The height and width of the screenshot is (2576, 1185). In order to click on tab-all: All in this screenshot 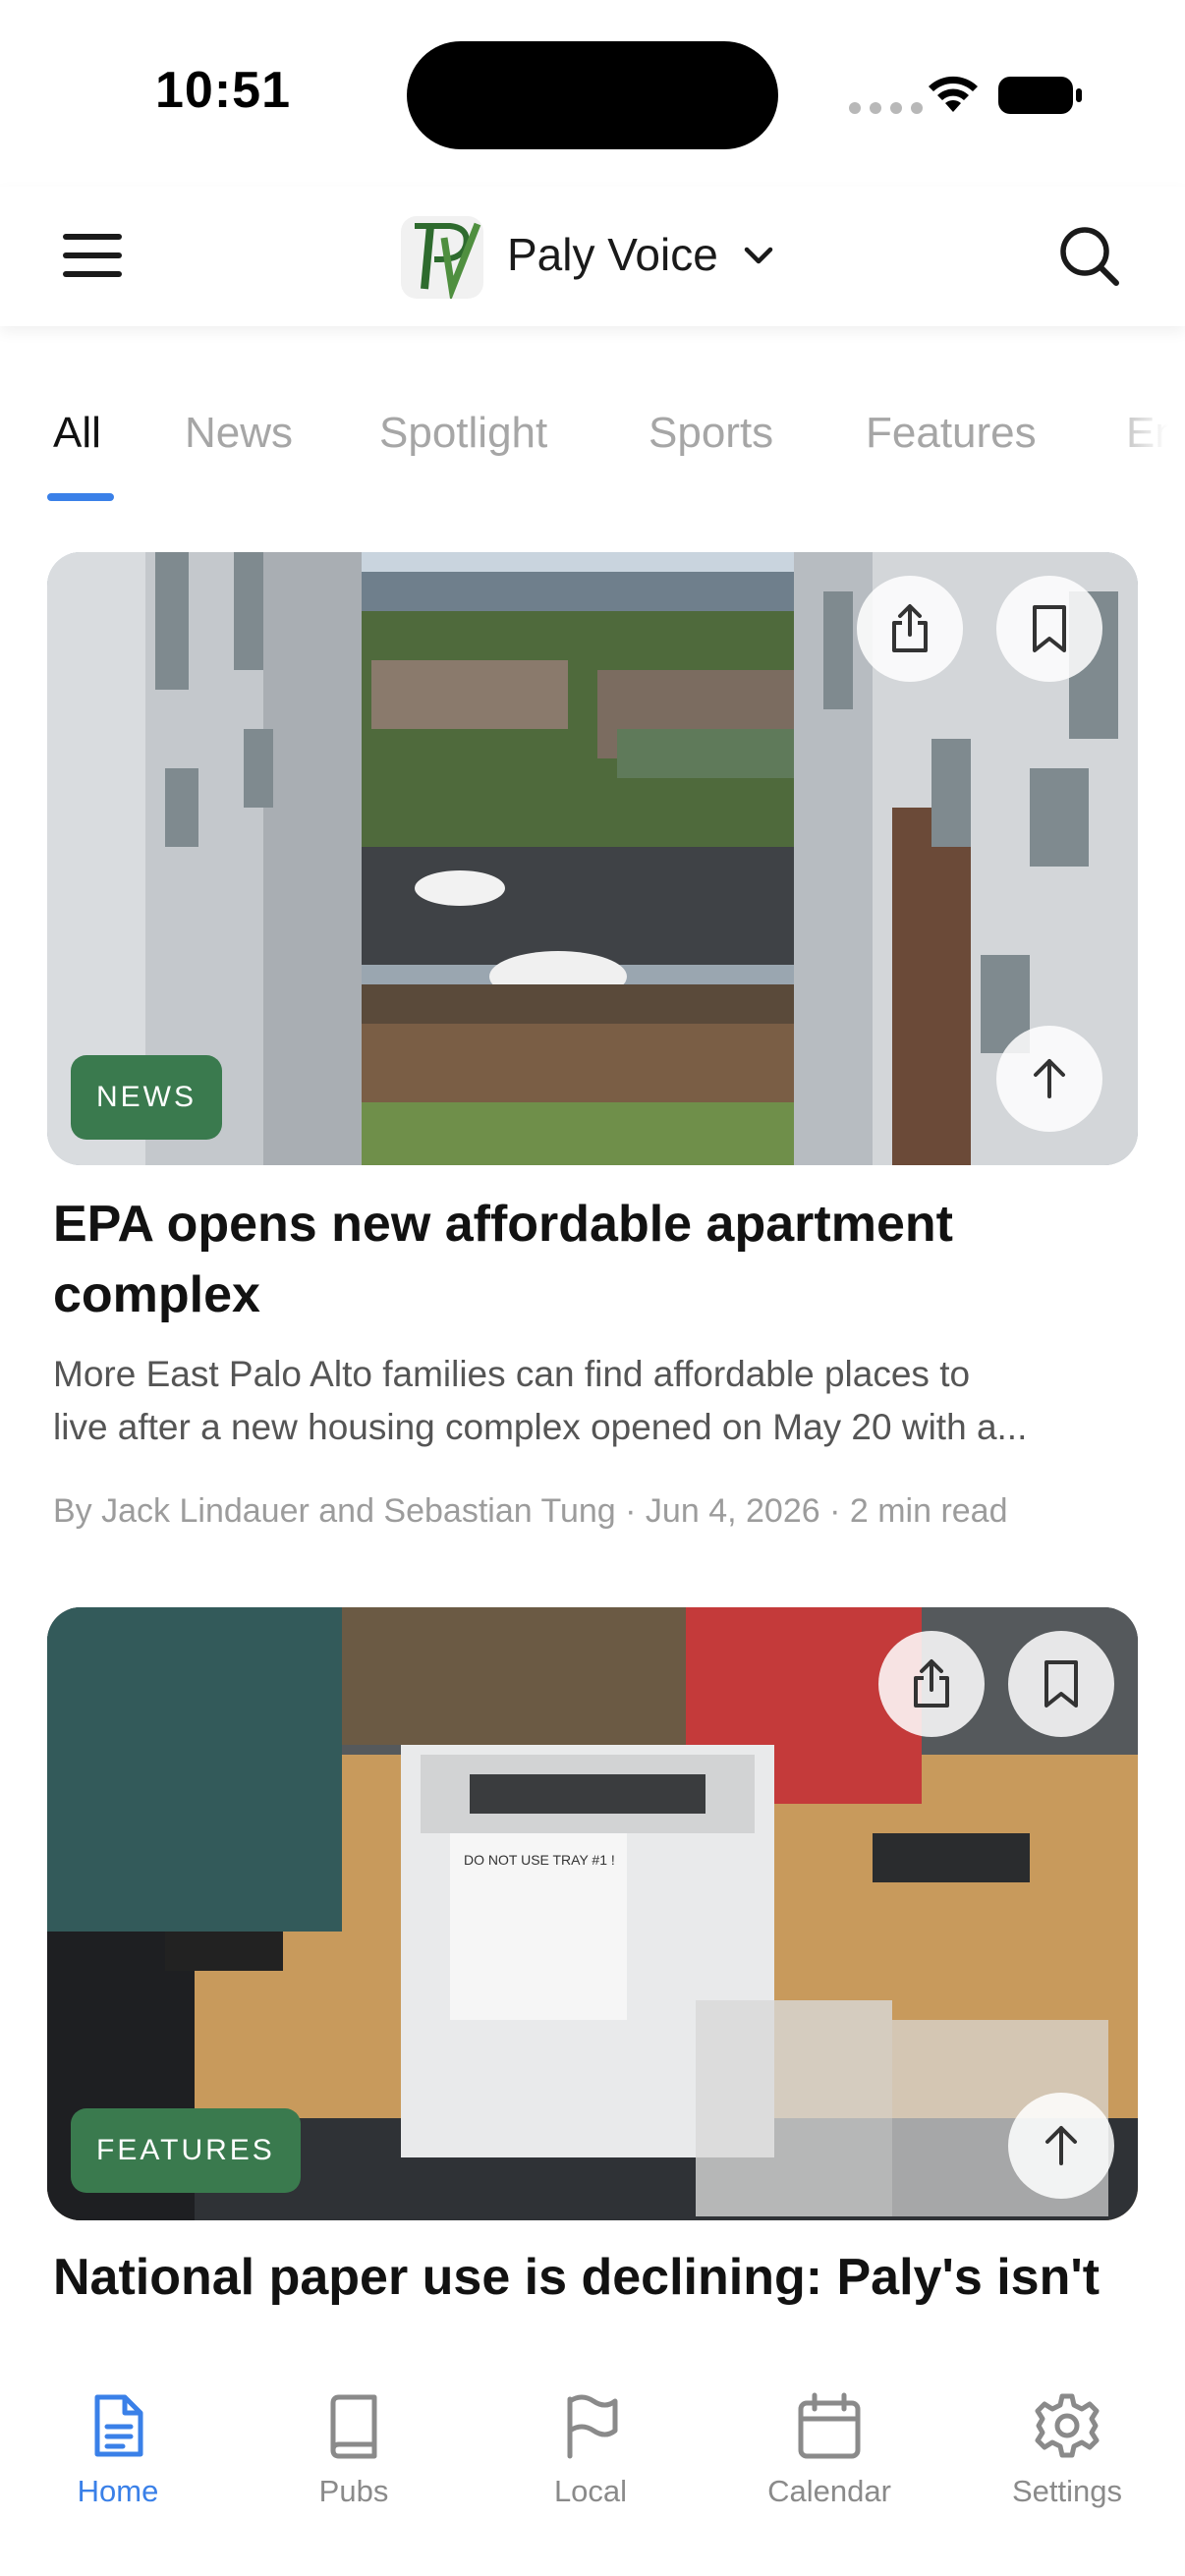, I will do `click(77, 433)`.